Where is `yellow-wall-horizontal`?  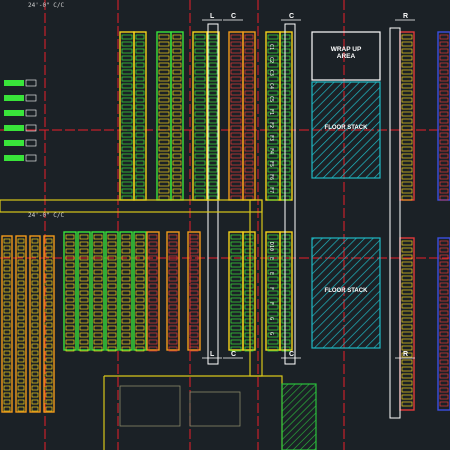 yellow-wall-horizontal is located at coordinates (131, 206).